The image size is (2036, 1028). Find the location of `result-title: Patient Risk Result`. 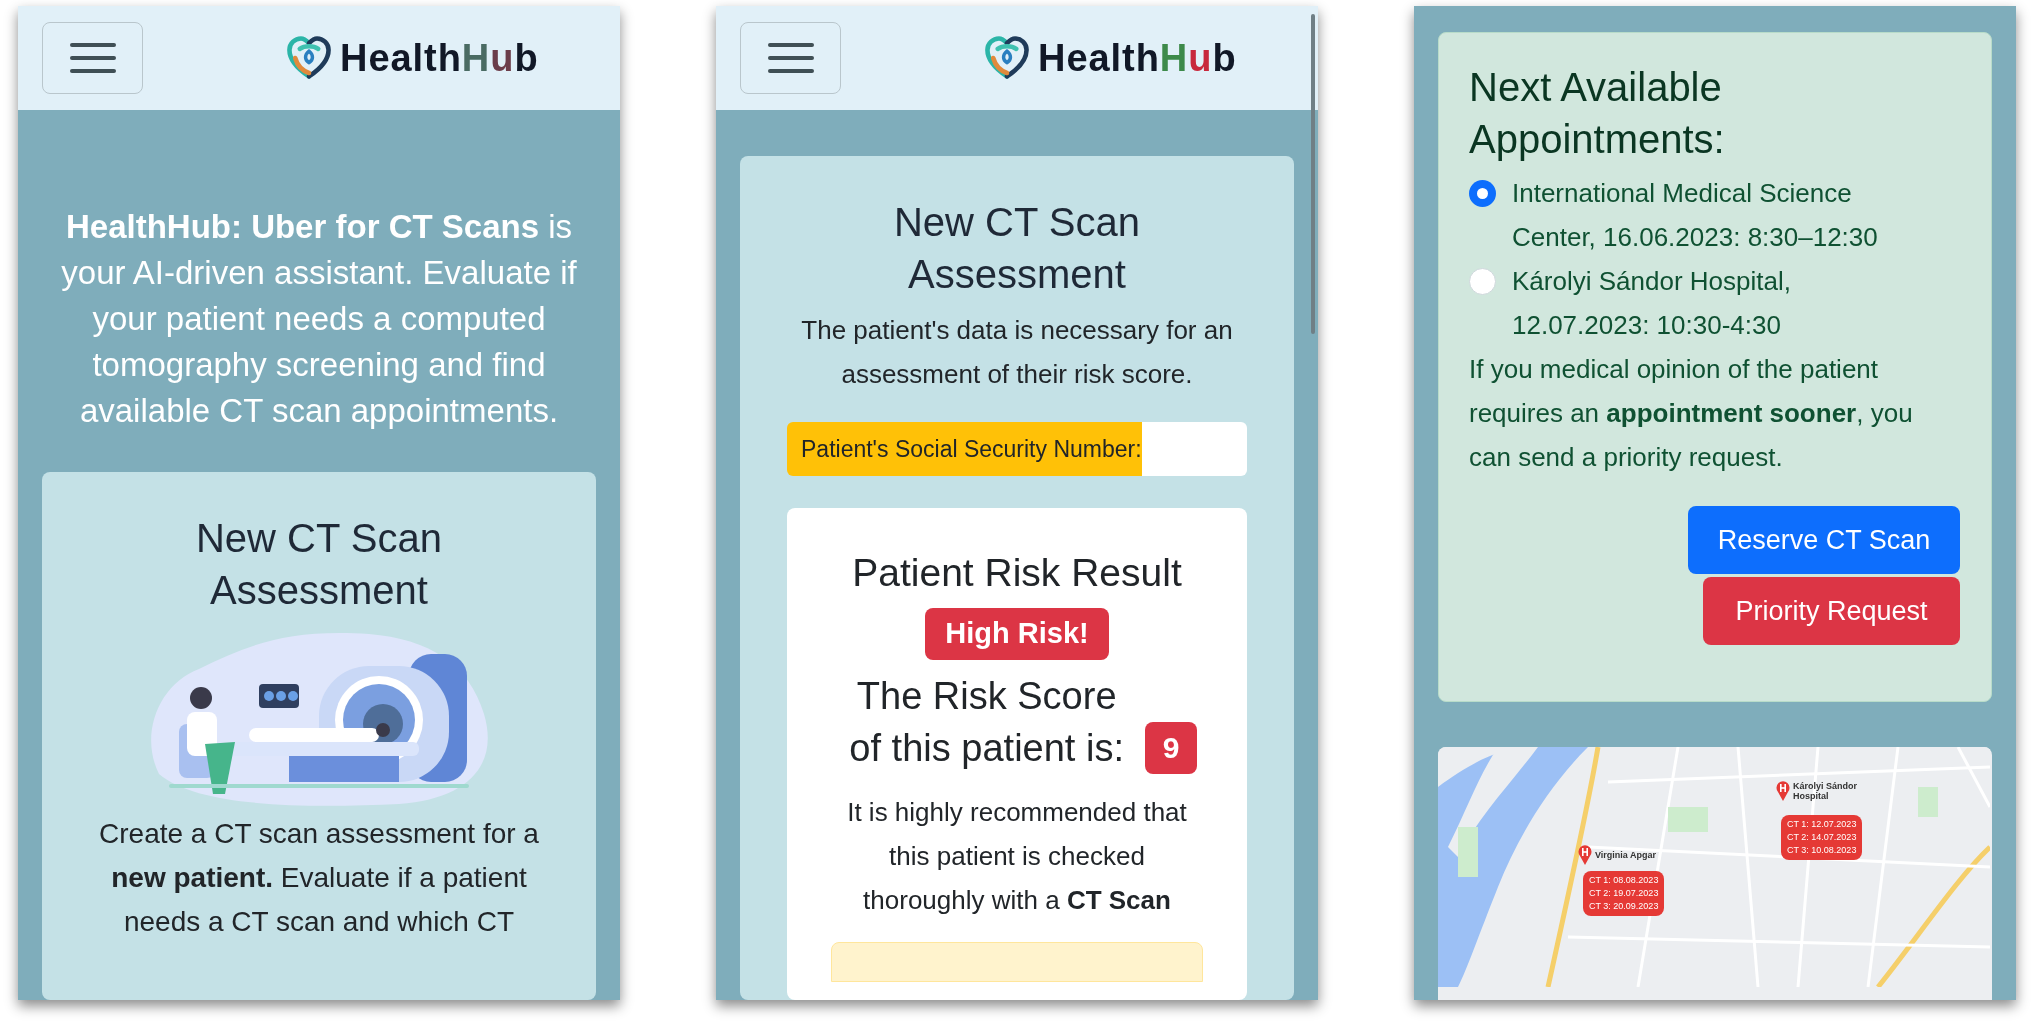

result-title: Patient Risk Result is located at coordinates (1017, 573).